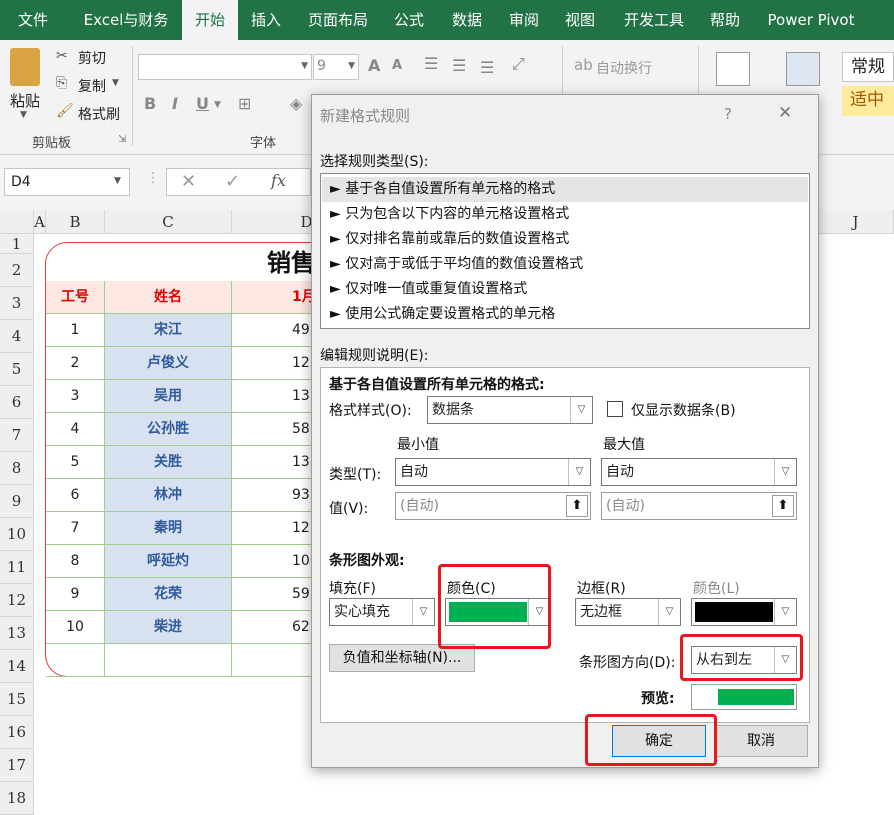 The width and height of the screenshot is (894, 815). I want to click on fill-type-dropdown: 实心填充 ▽, so click(382, 612).